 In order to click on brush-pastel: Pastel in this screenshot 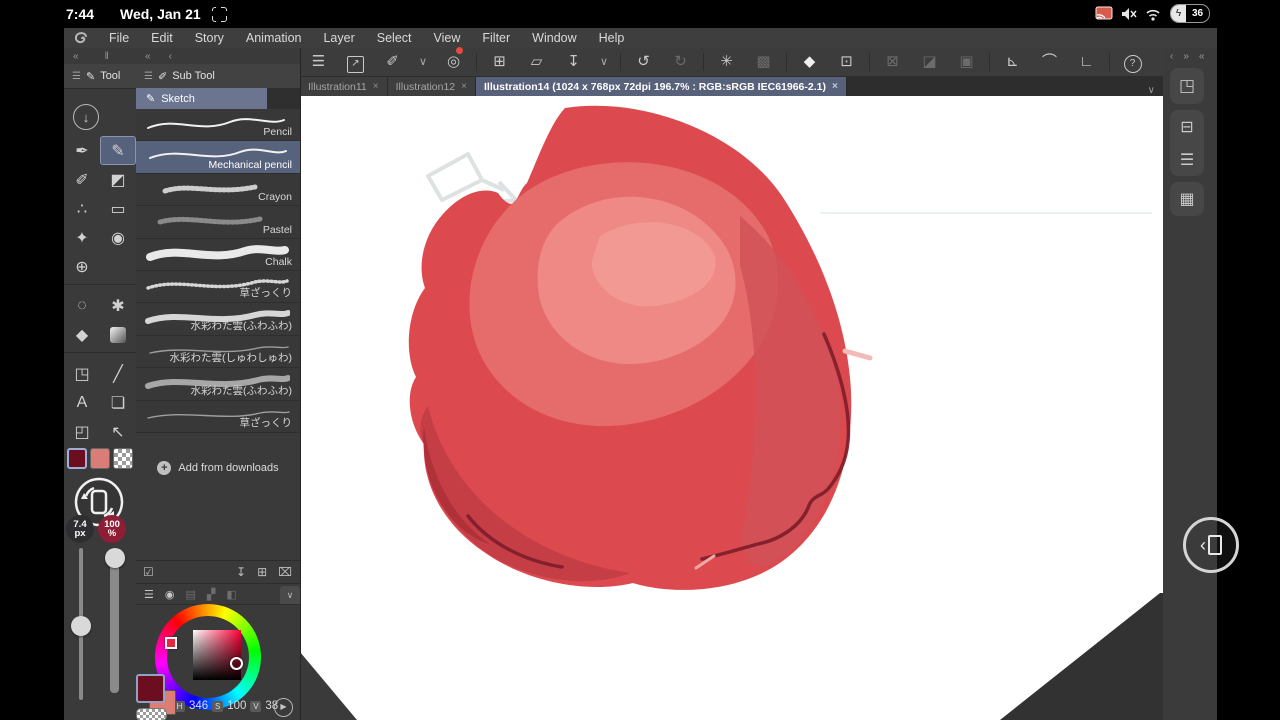, I will do `click(218, 222)`.